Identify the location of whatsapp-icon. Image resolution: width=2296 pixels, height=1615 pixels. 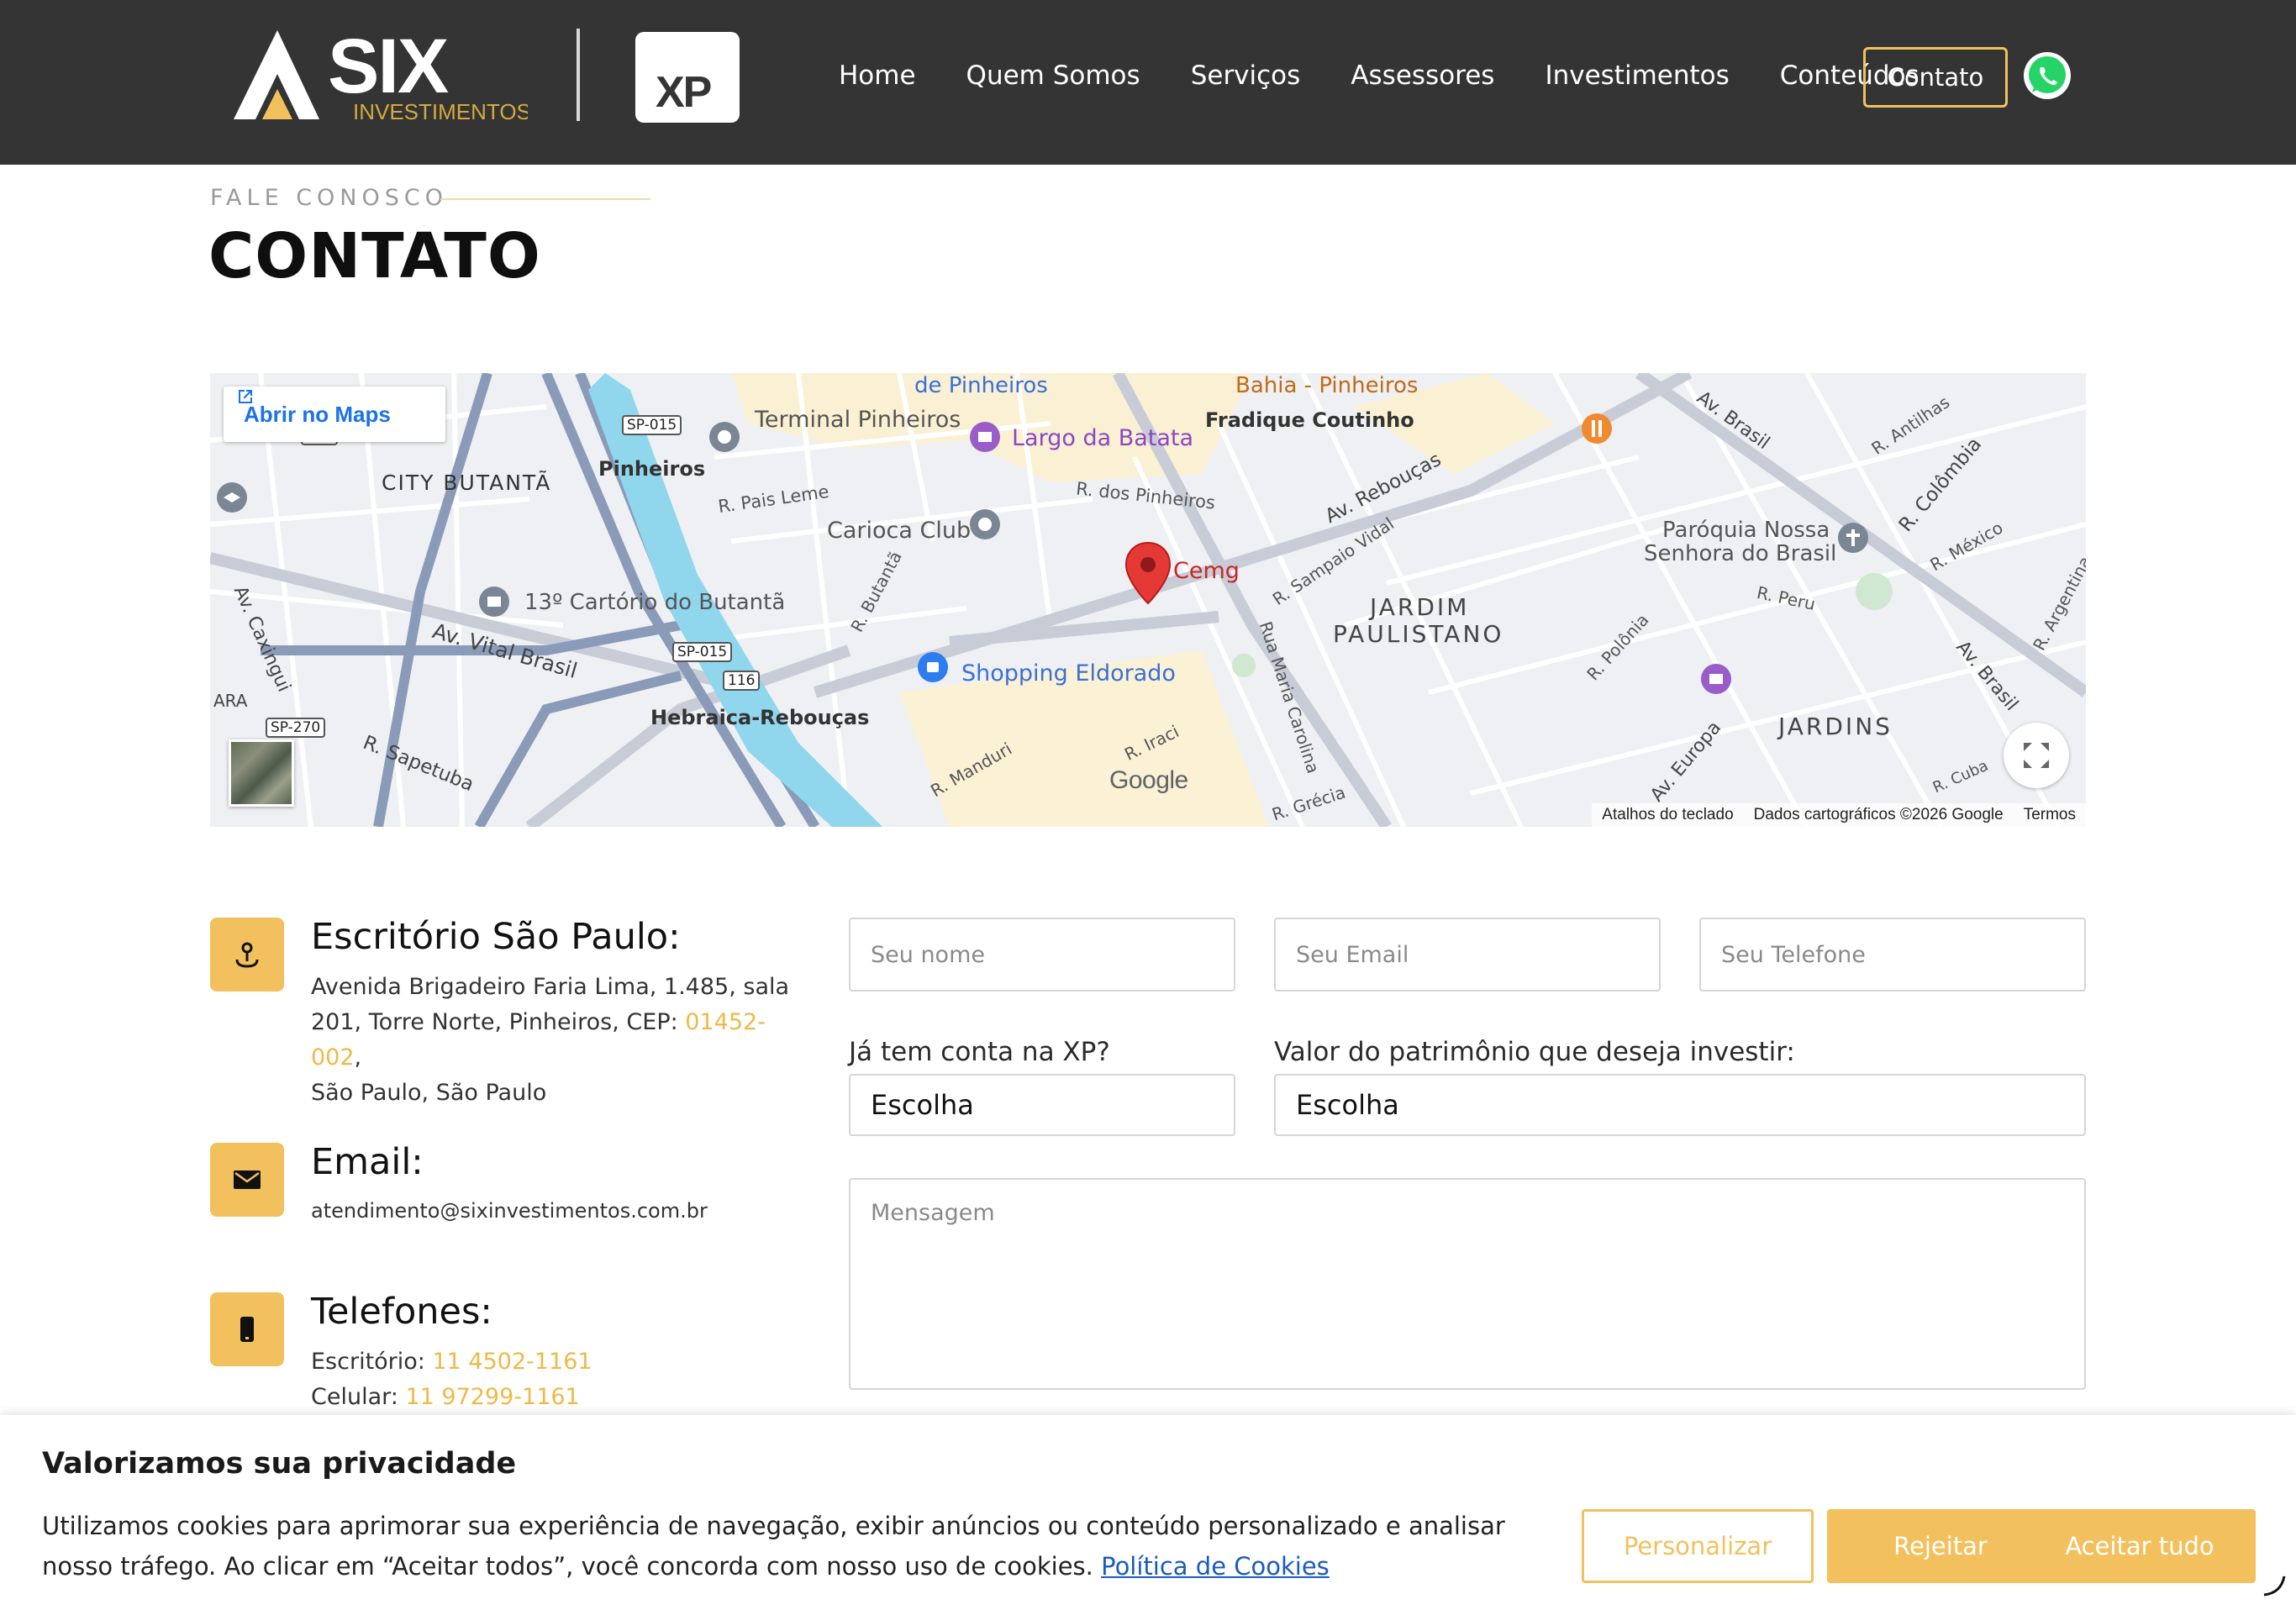
(2047, 76).